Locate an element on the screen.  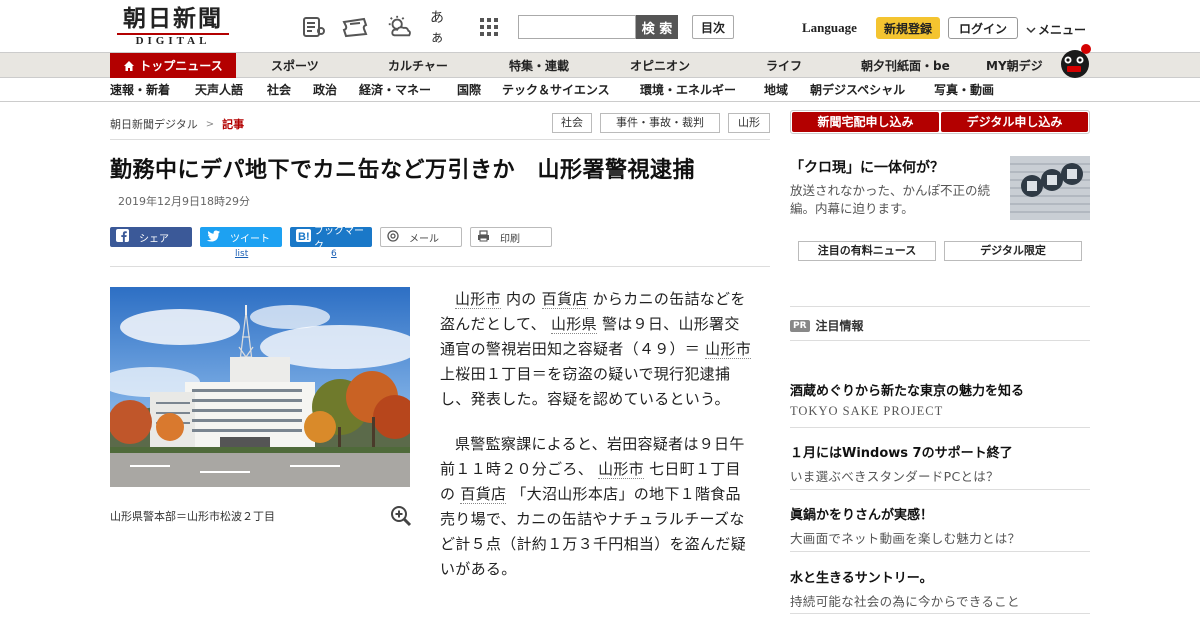
nav-society: 社会 is located at coordinates (279, 90).